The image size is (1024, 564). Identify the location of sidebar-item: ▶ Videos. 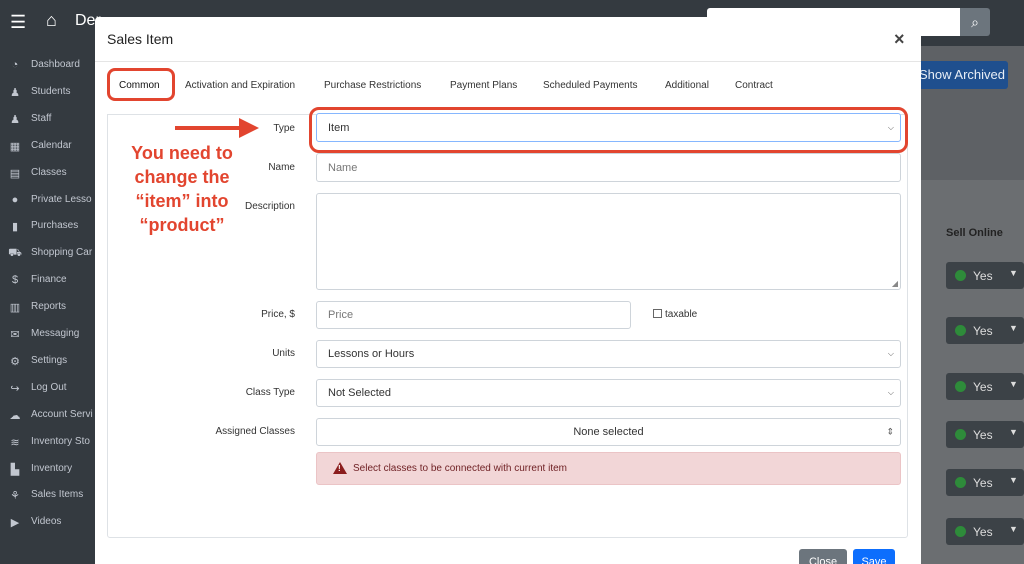
(48, 523).